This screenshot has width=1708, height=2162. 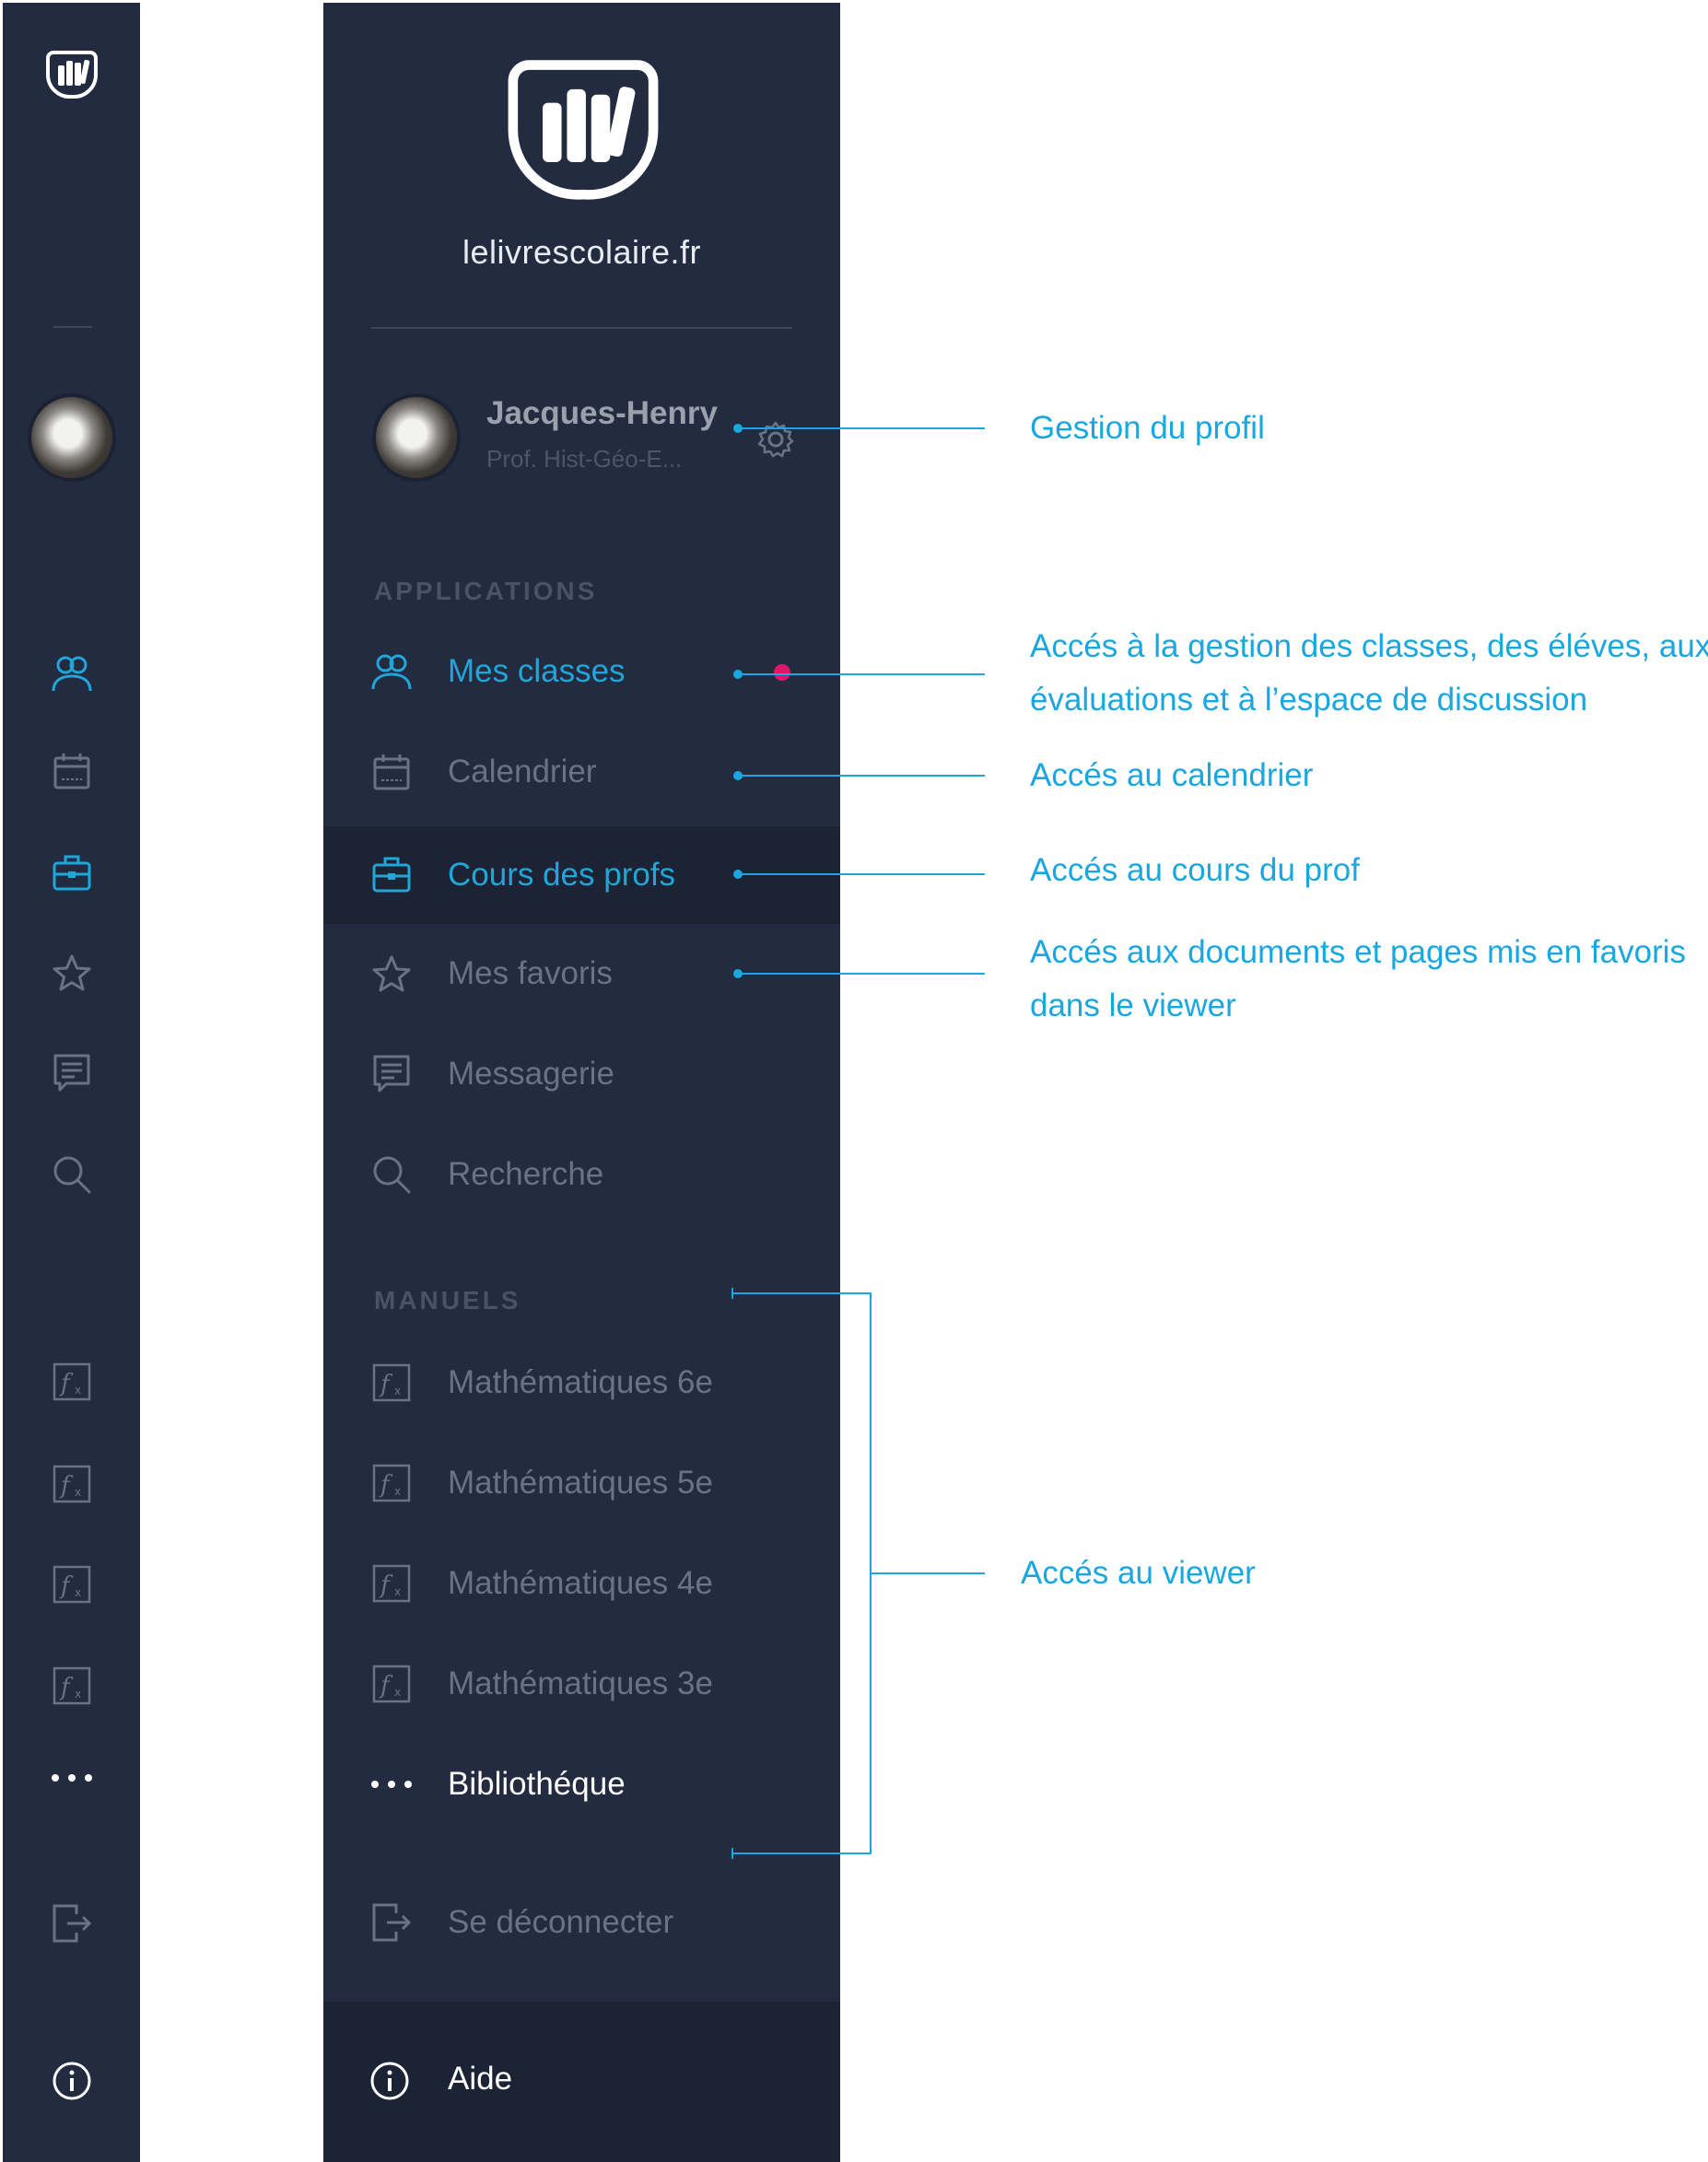 I want to click on annotation-viewer: Accés au viewer, so click(x=1138, y=1573).